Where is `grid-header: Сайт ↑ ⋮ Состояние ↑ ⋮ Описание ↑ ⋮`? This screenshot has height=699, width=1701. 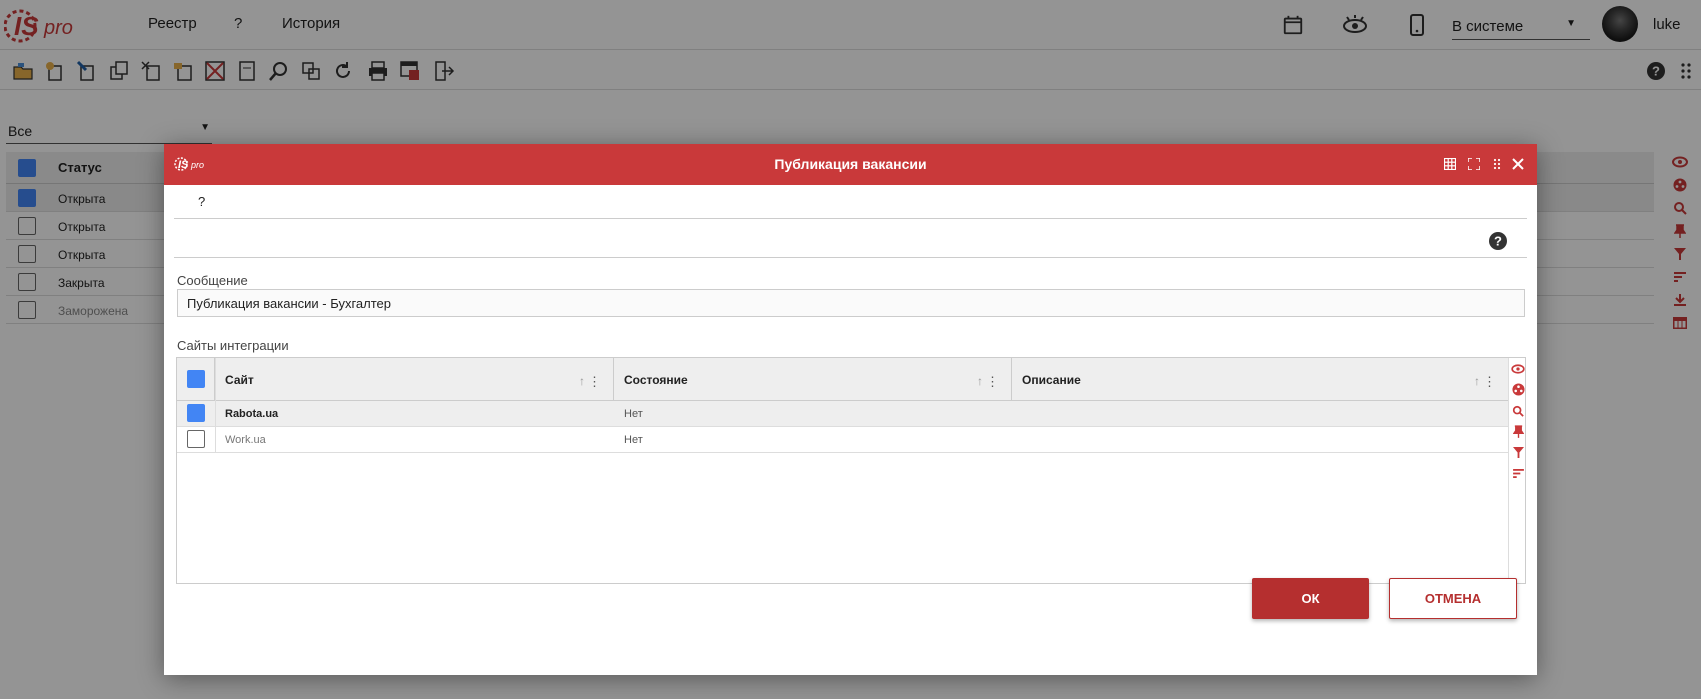
grid-header: Сайт ↑ ⋮ Состояние ↑ ⋮ Описание ↑ ⋮ is located at coordinates (842, 379).